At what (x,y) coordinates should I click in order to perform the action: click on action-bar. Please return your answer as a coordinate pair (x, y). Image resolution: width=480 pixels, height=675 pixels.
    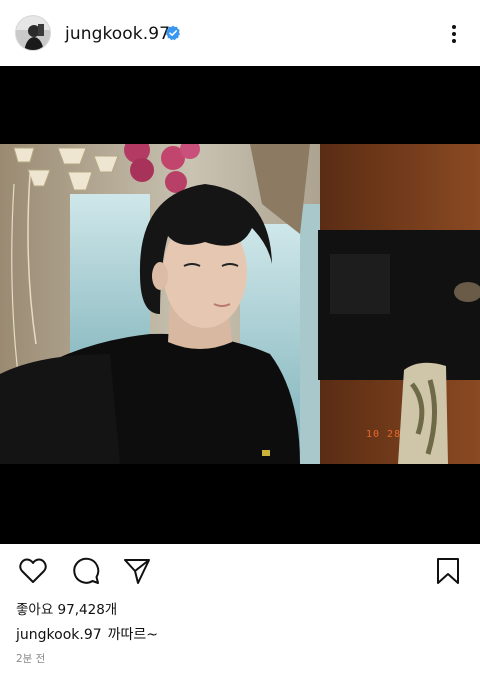
    Looking at the image, I should click on (240, 572).